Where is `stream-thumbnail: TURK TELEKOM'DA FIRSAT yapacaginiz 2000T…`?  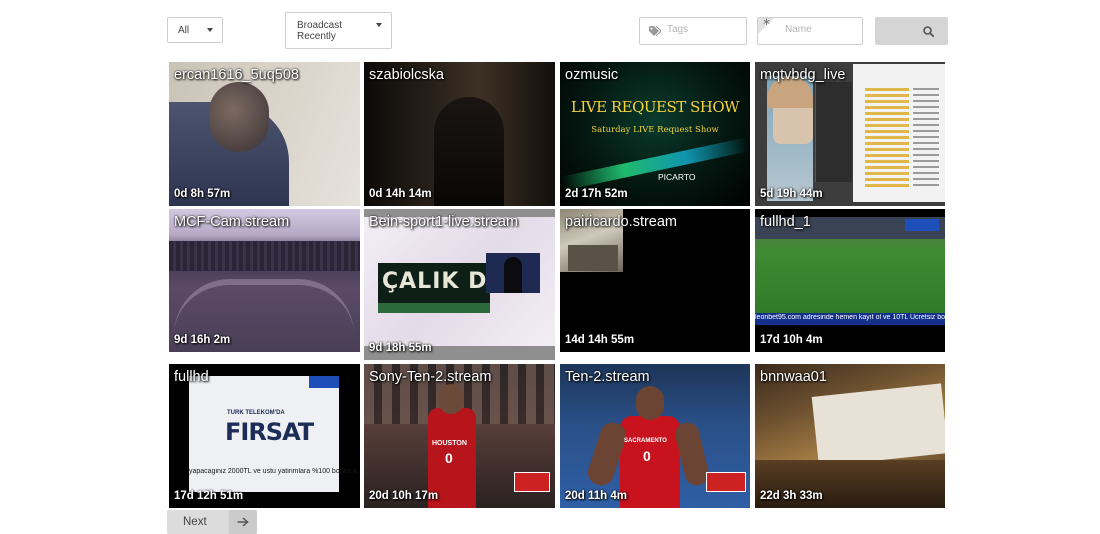
stream-thumbnail: TURK TELEKOM'DA FIRSAT yapacaginiz 2000T… is located at coordinates (264, 436).